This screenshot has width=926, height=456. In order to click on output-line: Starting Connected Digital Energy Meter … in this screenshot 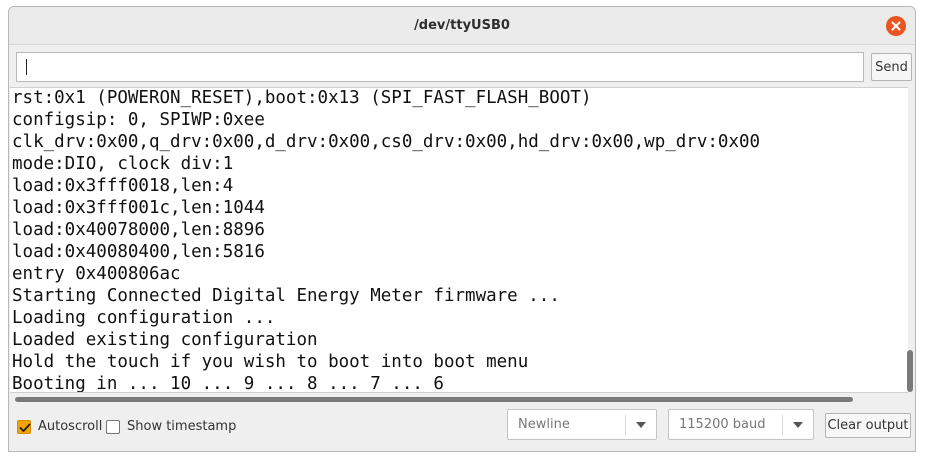, I will do `click(286, 296)`.